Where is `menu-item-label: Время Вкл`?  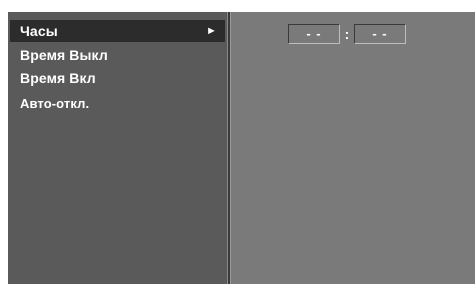
menu-item-label: Время Вкл is located at coordinates (58, 78).